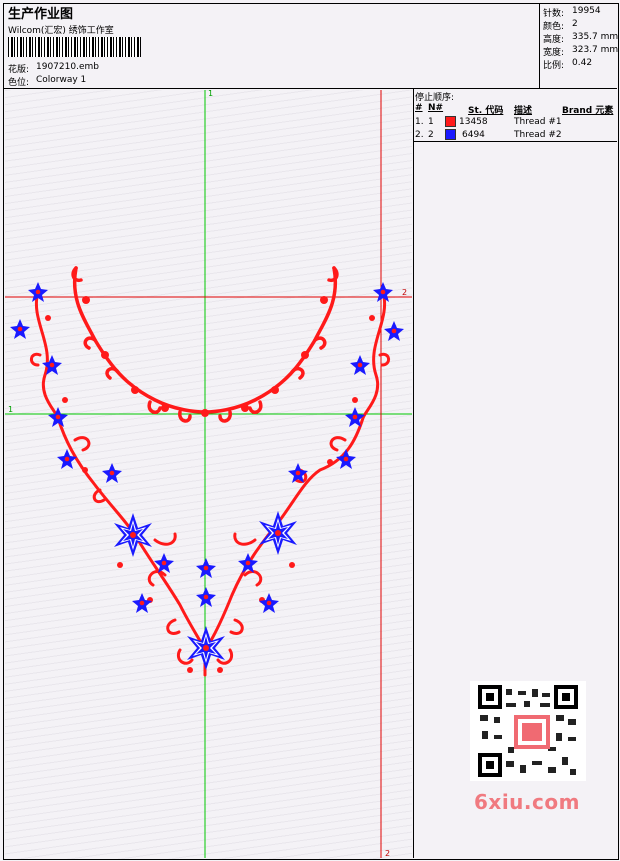  I want to click on guide-label-right: 2, so click(404, 292).